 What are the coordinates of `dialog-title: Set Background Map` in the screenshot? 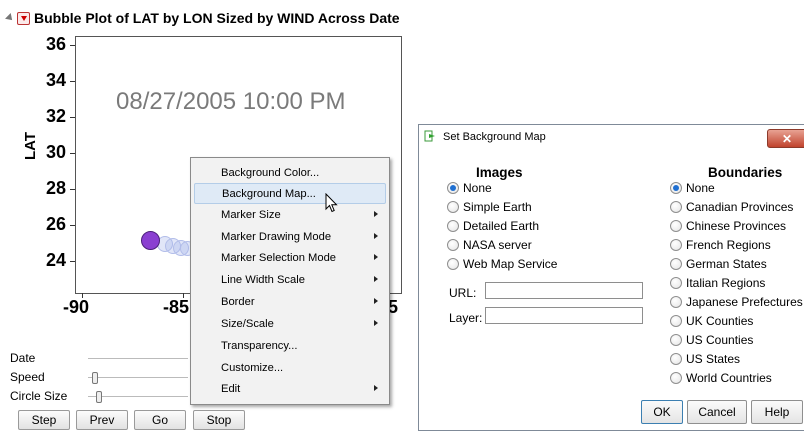 It's located at (494, 137).